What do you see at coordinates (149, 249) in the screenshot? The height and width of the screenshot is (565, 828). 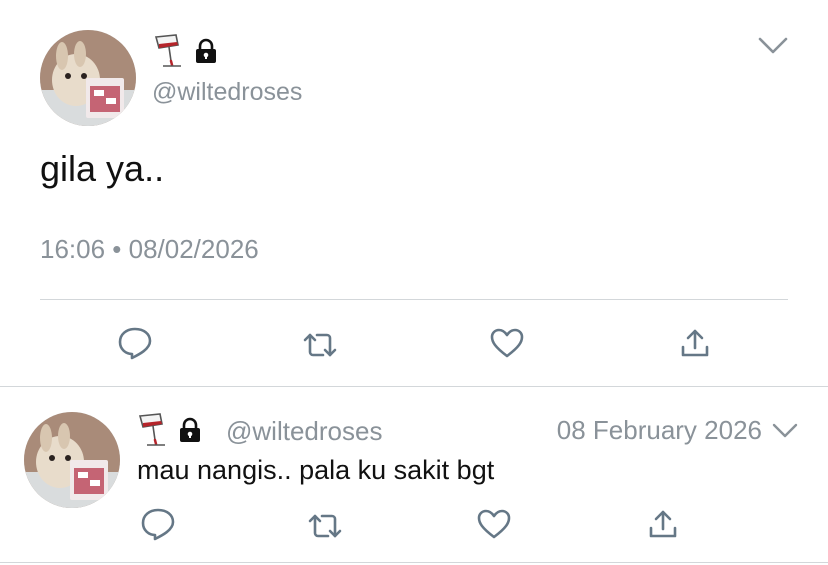 I see `tweet-timestamp: 16:06 • 08/02/2026` at bounding box center [149, 249].